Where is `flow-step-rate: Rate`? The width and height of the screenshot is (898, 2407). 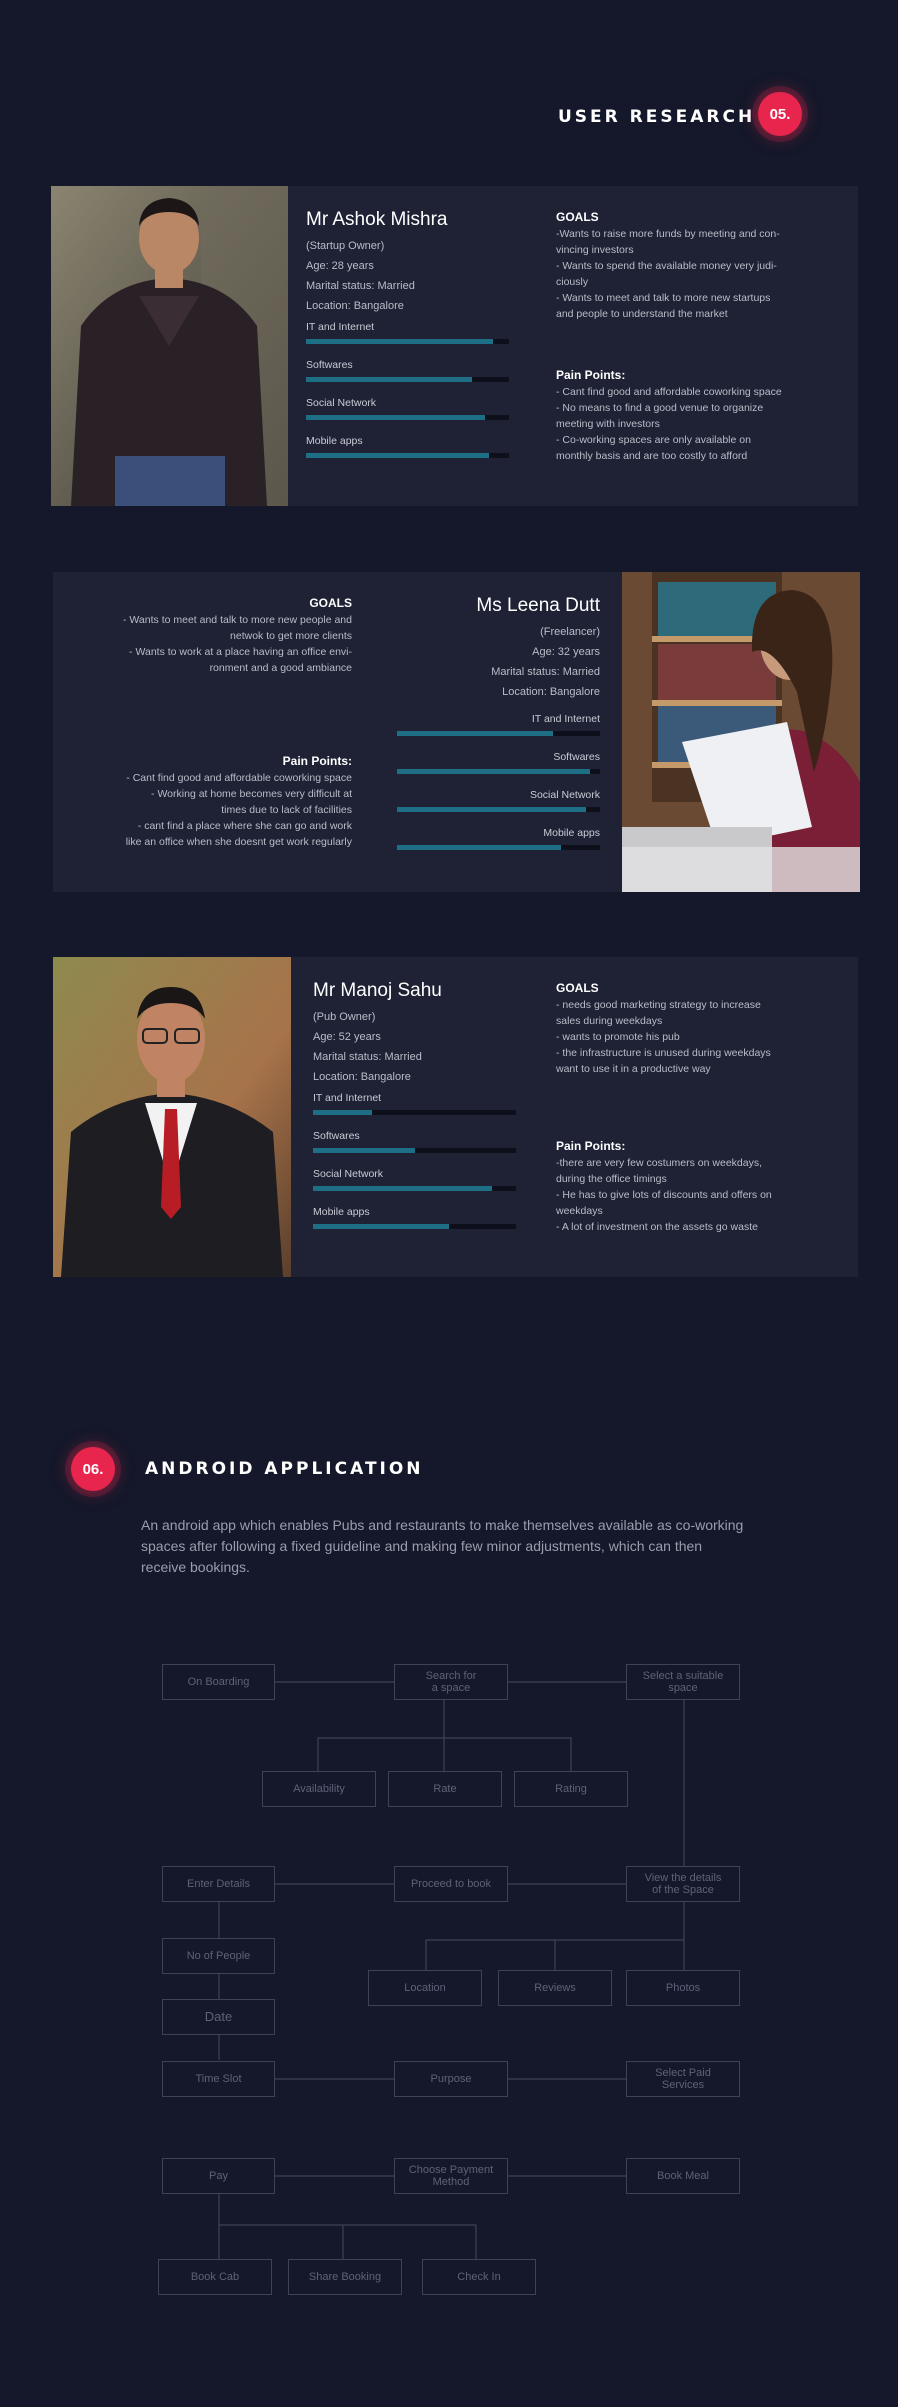
flow-step-rate: Rate is located at coordinates (445, 1789).